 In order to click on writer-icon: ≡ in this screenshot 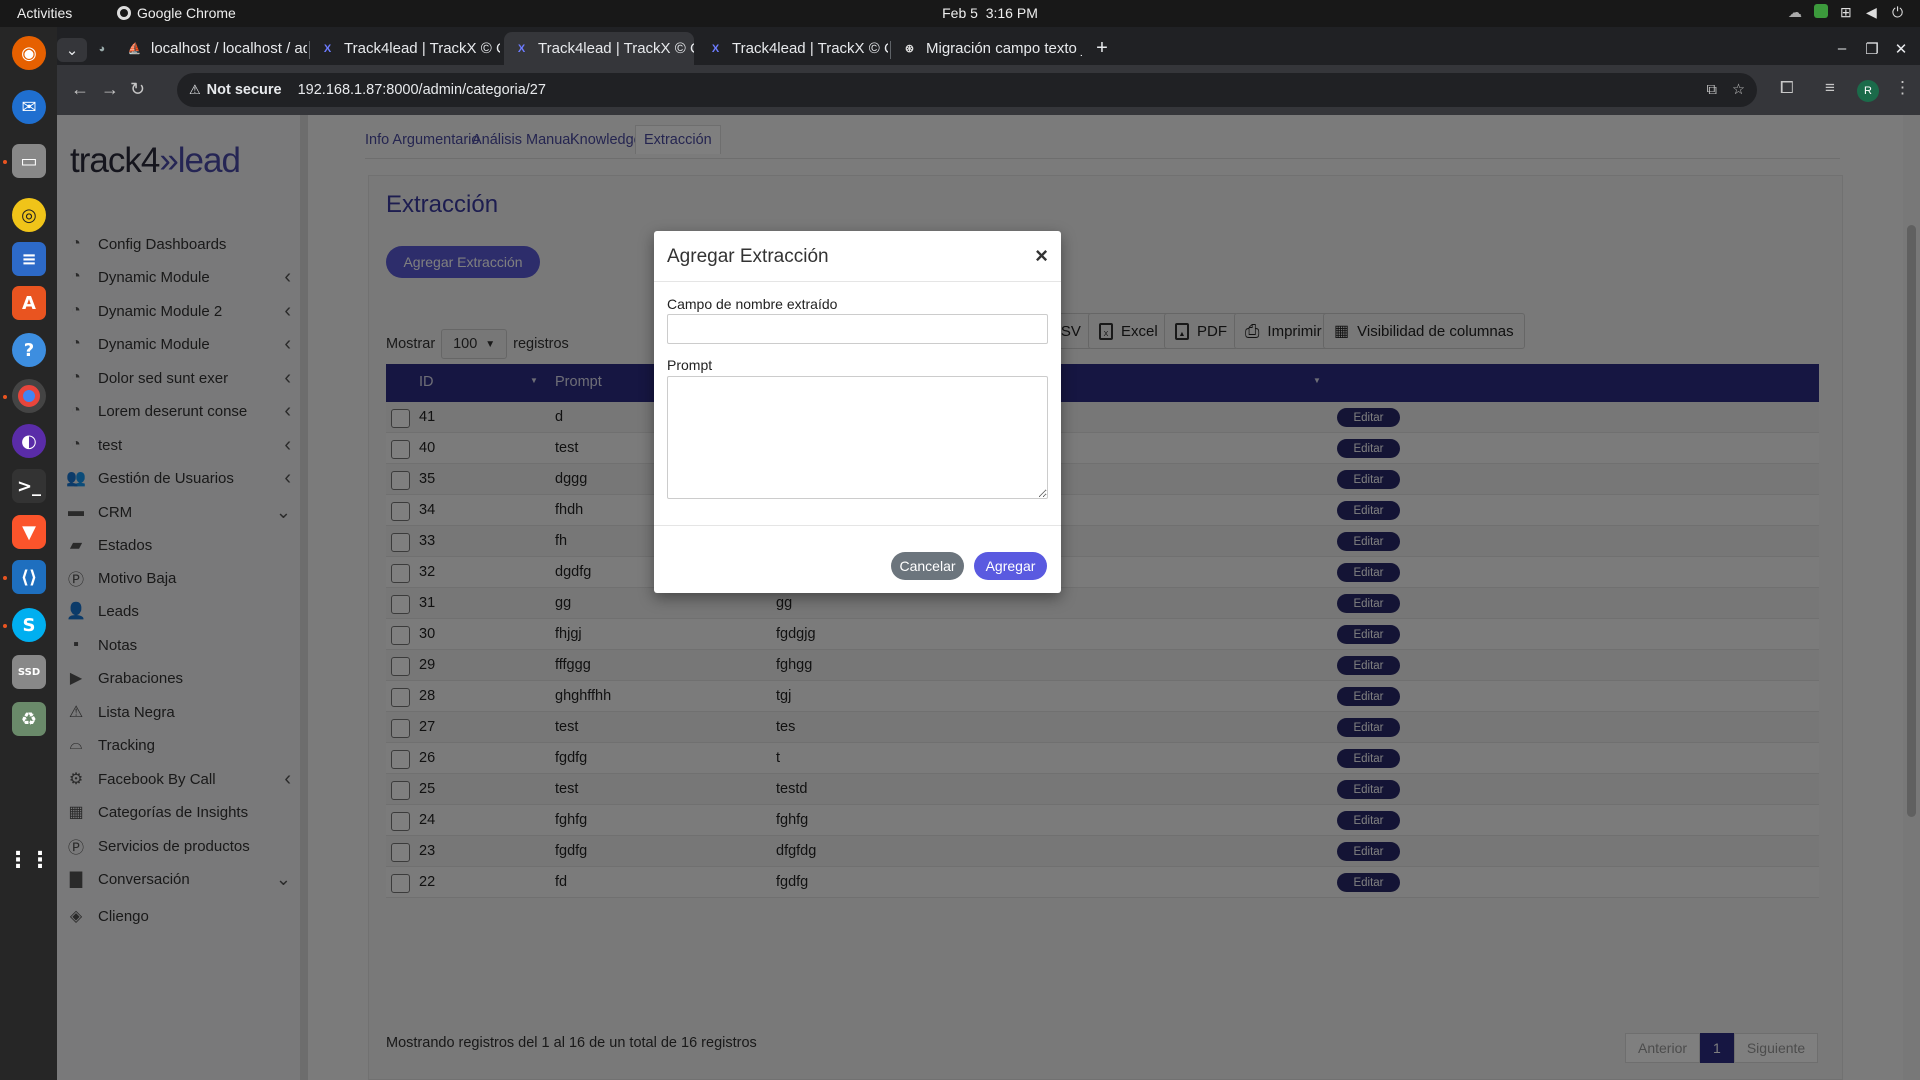, I will do `click(29, 259)`.